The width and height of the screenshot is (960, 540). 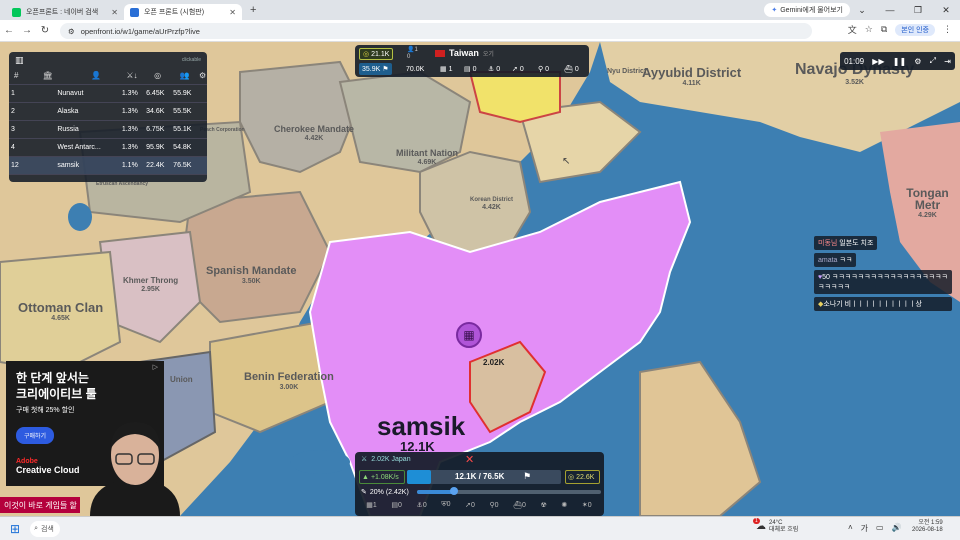 What do you see at coordinates (484, 477) in the screenshot?
I see `troop-bar: 12.1K / 76.5K ⚑` at bounding box center [484, 477].